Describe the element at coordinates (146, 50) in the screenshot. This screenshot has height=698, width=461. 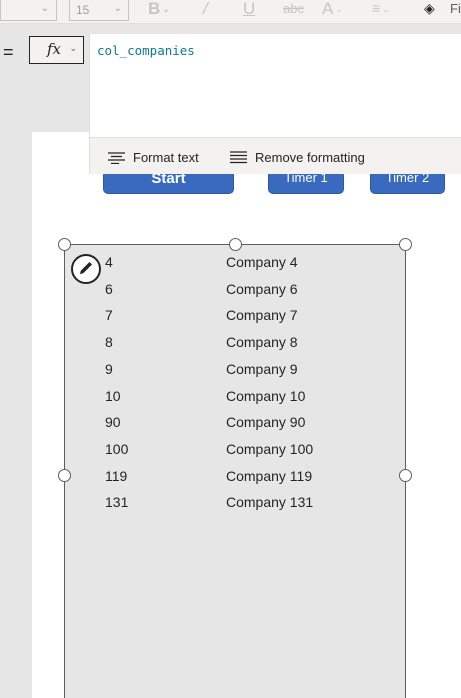
I see `formula-text: col_companies` at that location.